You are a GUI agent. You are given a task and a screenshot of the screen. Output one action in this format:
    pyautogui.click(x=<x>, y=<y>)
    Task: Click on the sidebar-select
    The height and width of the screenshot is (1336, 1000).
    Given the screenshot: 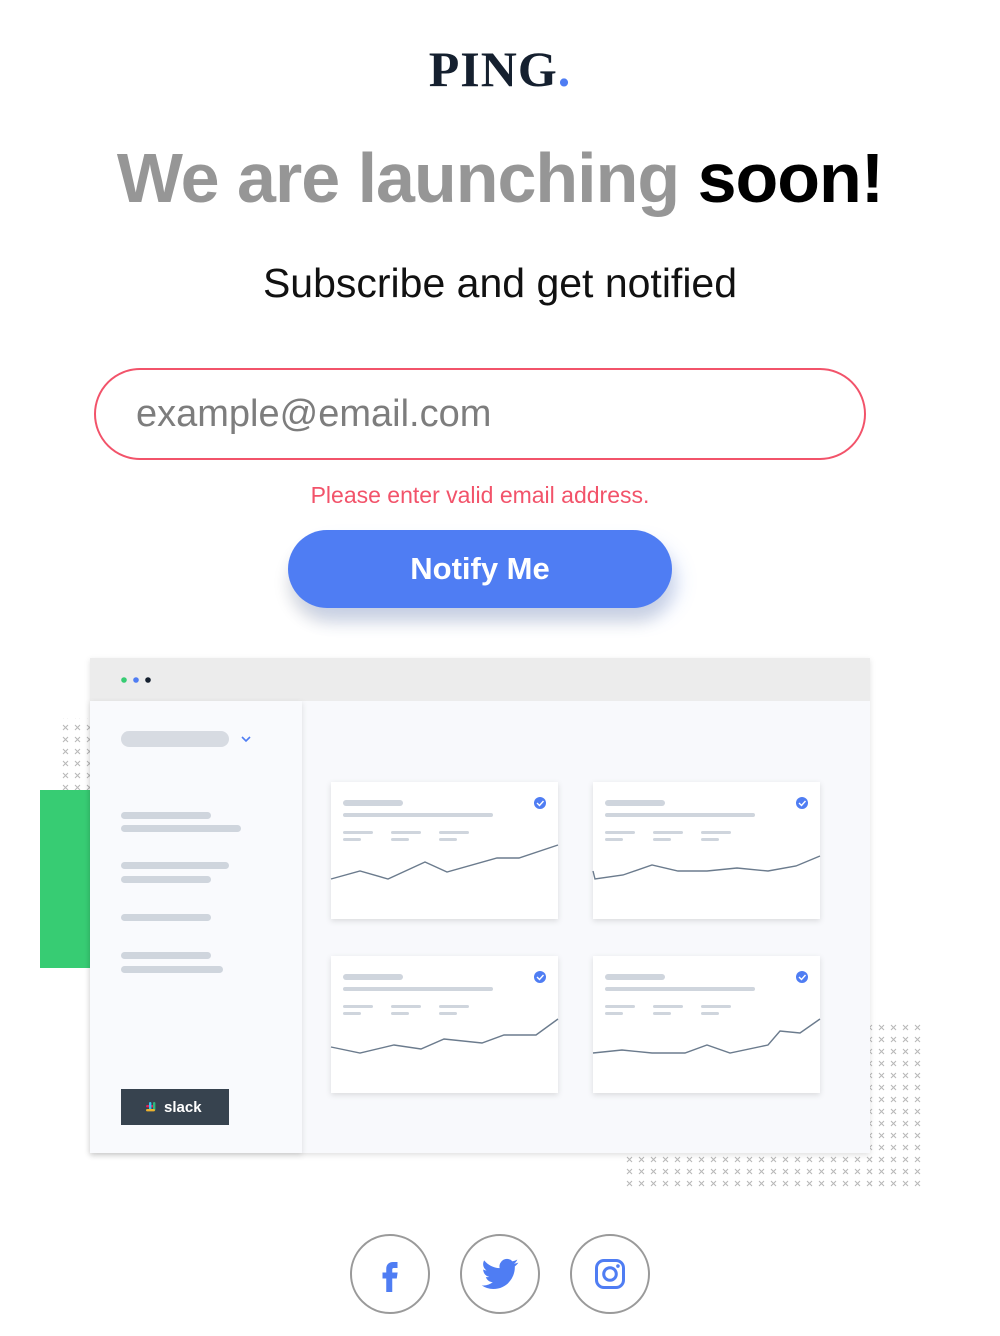 What is the action you would take?
    pyautogui.click(x=175, y=739)
    